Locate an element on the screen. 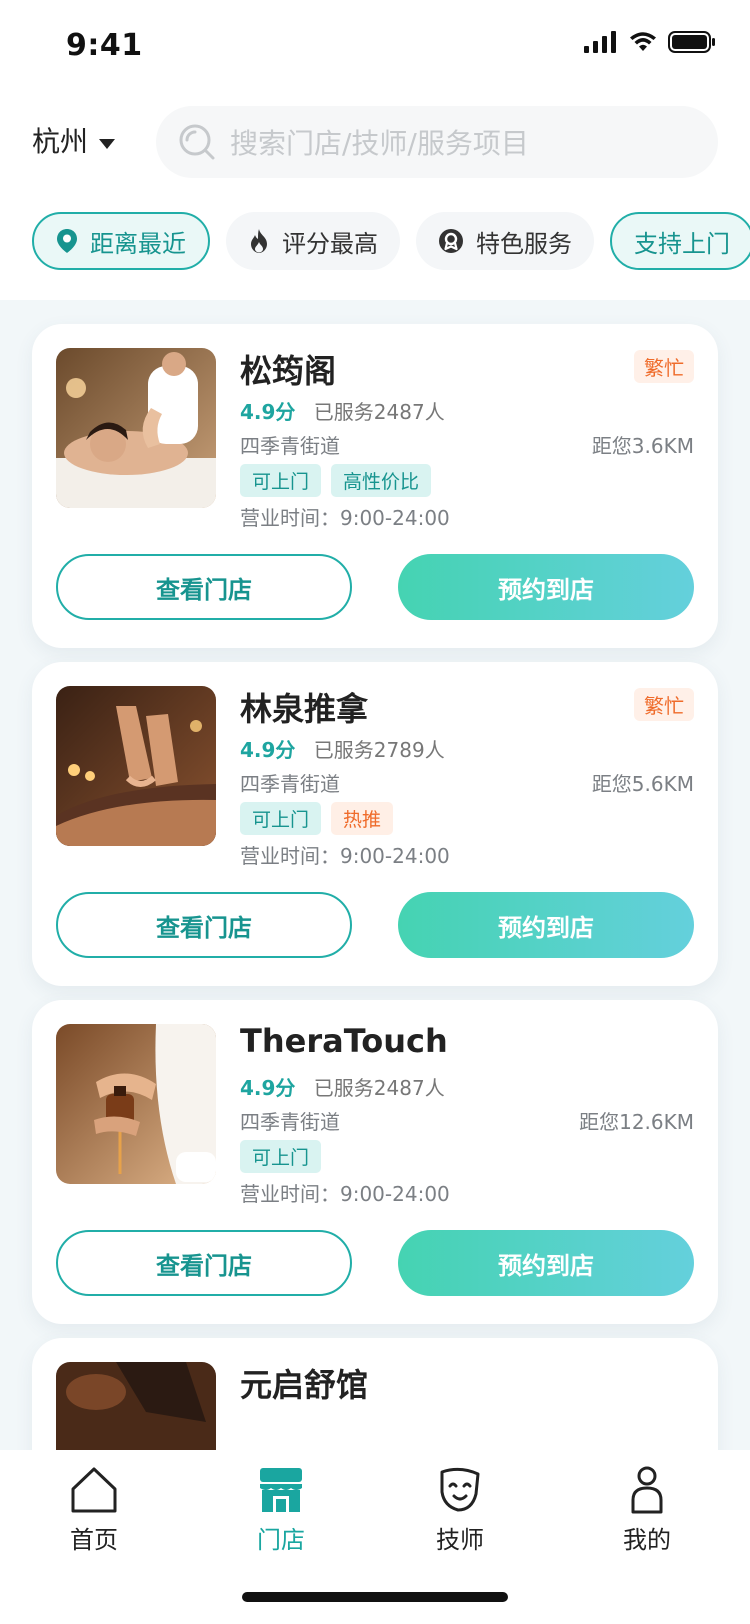 This screenshot has width=750, height=1624. nav-store: 门店 is located at coordinates (281, 1509).